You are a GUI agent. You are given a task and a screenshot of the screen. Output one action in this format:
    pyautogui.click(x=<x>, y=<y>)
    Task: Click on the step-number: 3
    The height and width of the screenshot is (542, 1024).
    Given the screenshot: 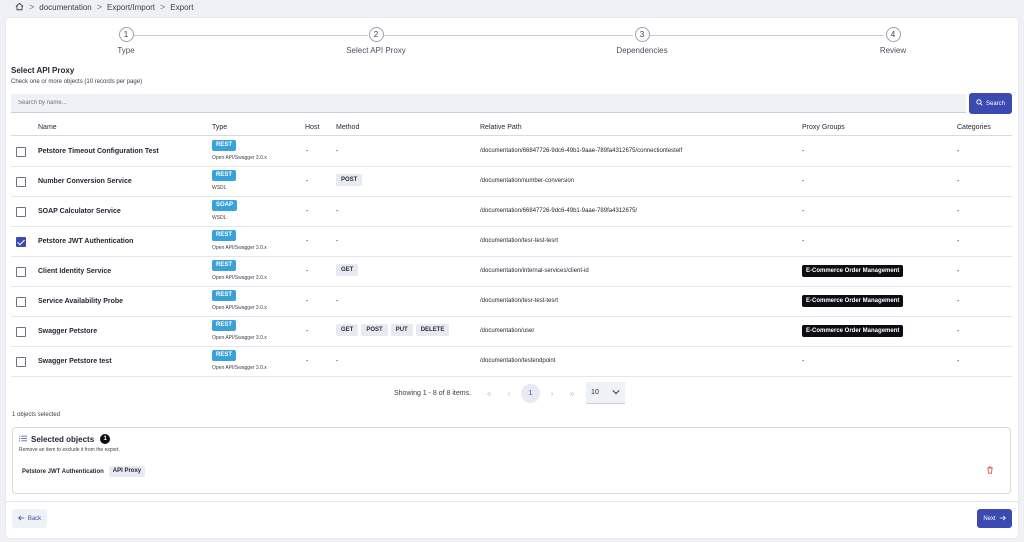 What is the action you would take?
    pyautogui.click(x=642, y=34)
    